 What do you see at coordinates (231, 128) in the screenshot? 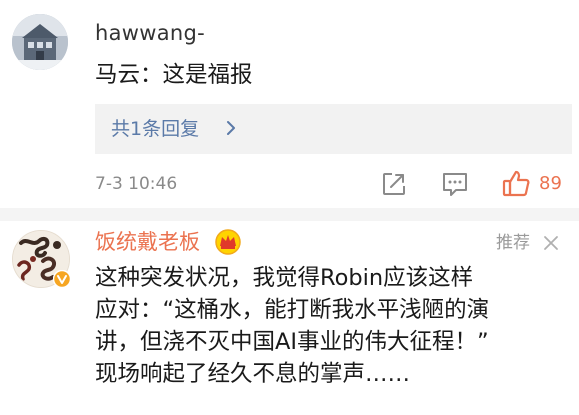
I see `chevron-right-icon` at bounding box center [231, 128].